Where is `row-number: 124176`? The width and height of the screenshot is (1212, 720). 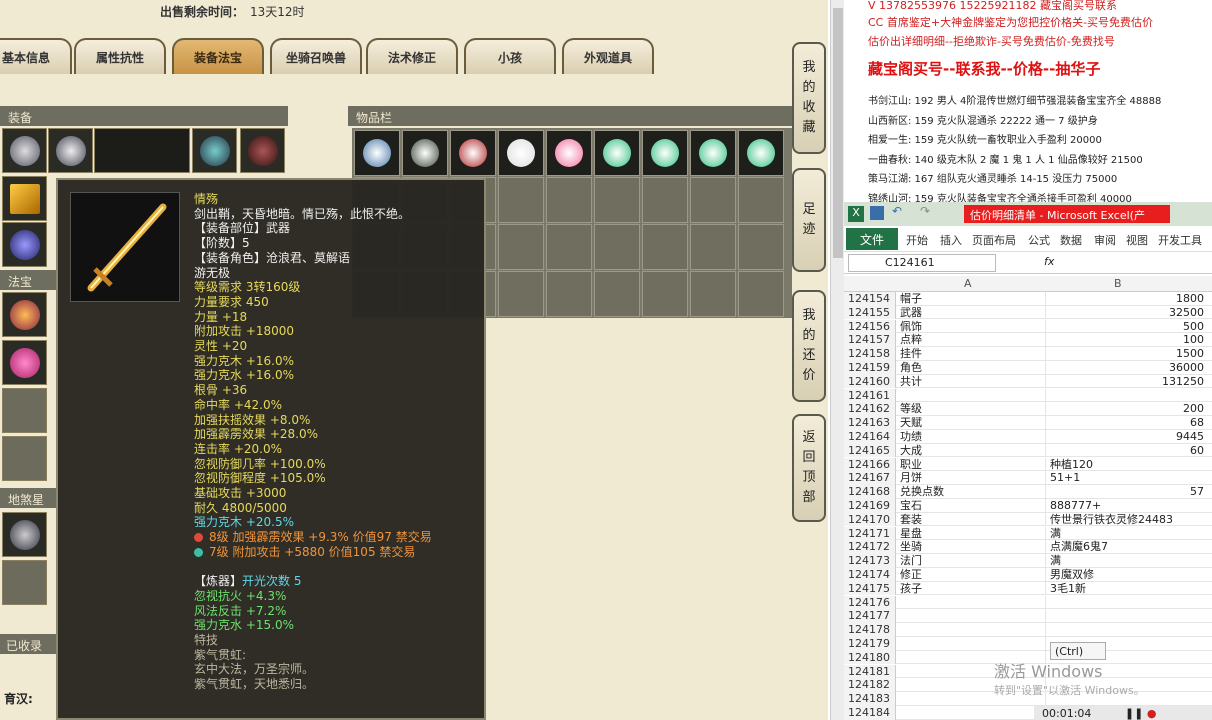 row-number: 124176 is located at coordinates (870, 602).